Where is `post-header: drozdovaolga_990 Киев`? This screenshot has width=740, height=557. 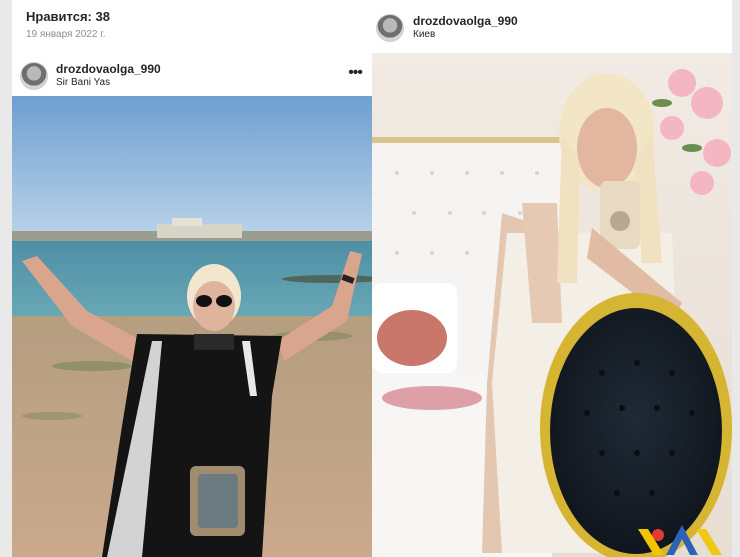 post-header: drozdovaolga_990 Киев is located at coordinates (552, 28).